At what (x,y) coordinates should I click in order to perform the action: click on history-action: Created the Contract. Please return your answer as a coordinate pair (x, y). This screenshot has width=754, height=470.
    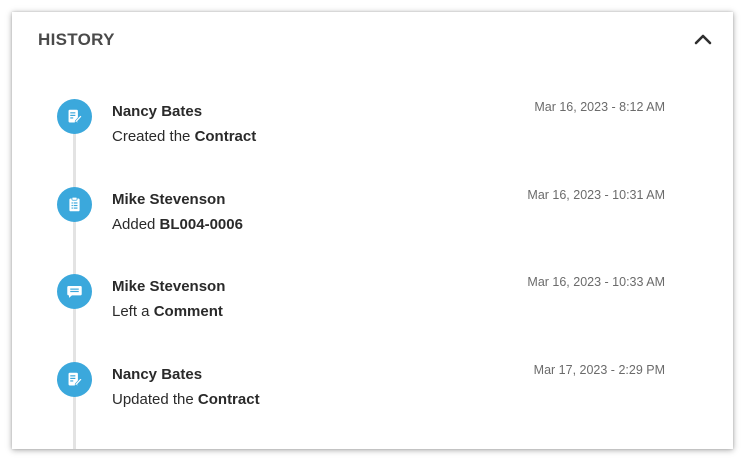
    Looking at the image, I should click on (184, 136).